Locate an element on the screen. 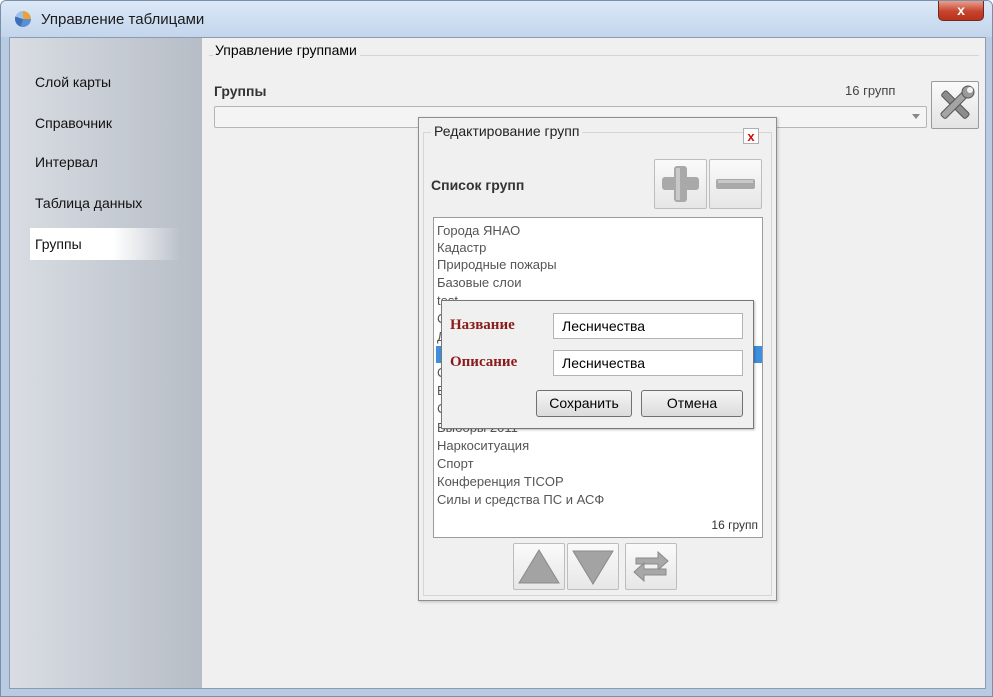 The width and height of the screenshot is (993, 697). edit-groups-button is located at coordinates (955, 105).